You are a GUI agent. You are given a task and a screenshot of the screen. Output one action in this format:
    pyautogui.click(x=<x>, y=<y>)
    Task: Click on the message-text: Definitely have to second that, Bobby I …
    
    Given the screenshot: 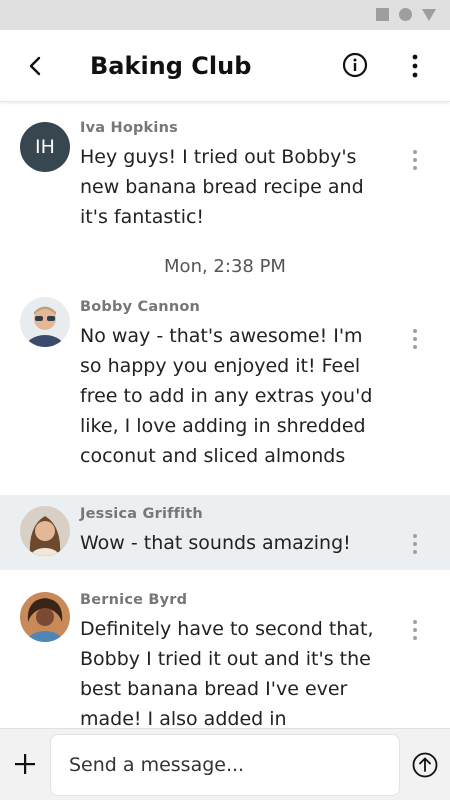 What is the action you would take?
    pyautogui.click(x=227, y=673)
    